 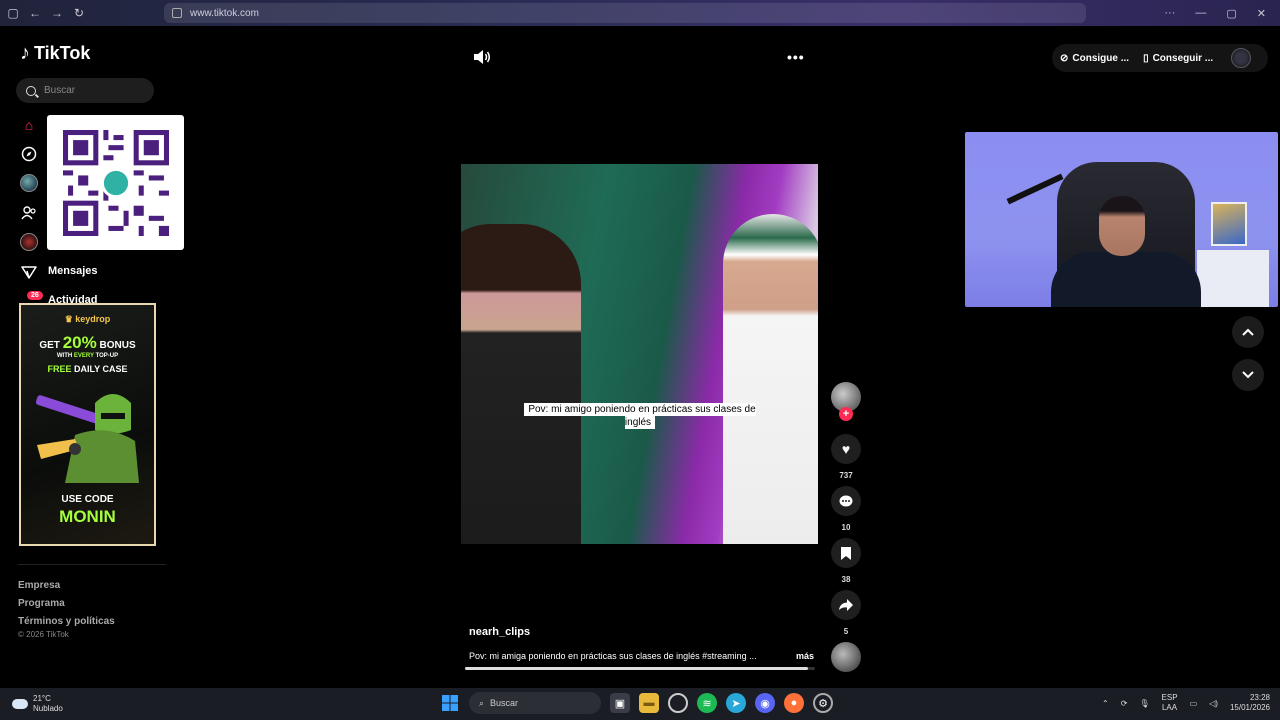 What do you see at coordinates (66, 622) in the screenshot?
I see `footer-link-terms: Términos y políticas` at bounding box center [66, 622].